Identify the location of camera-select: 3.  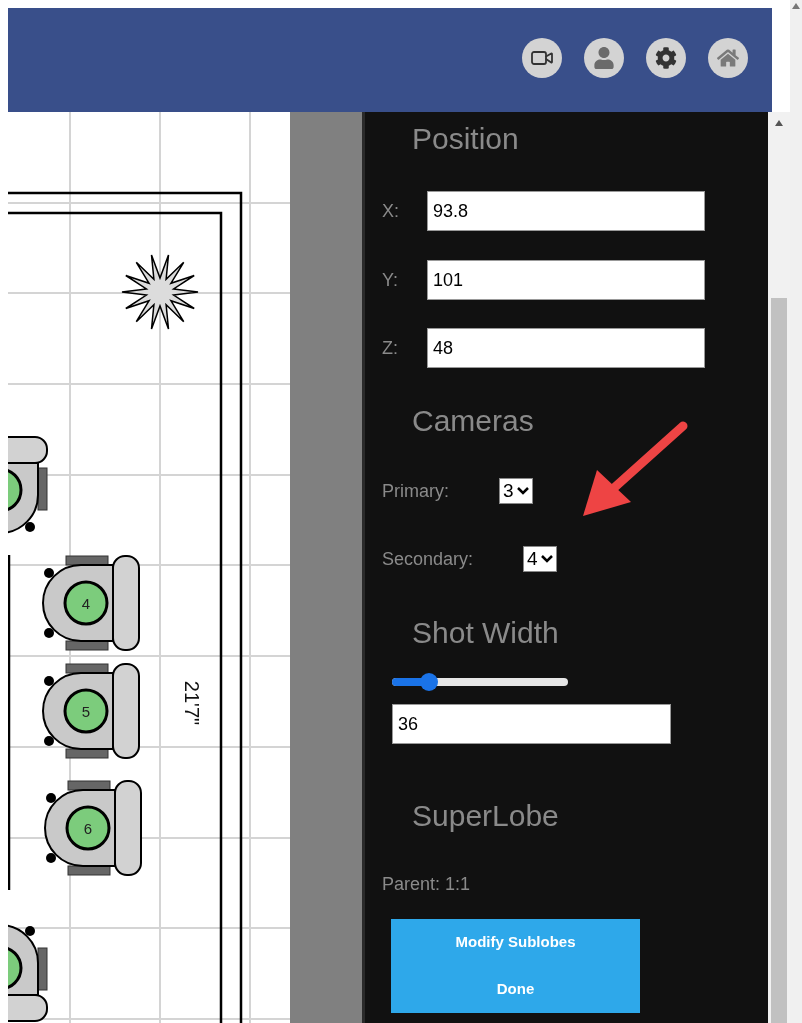
(516, 491).